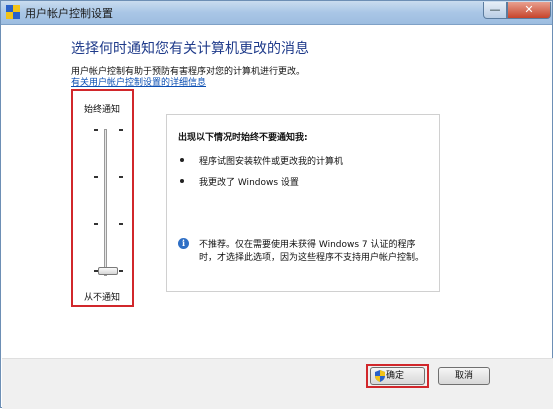 The width and height of the screenshot is (553, 409). What do you see at coordinates (183, 243) in the screenshot?
I see `info-icon: i` at bounding box center [183, 243].